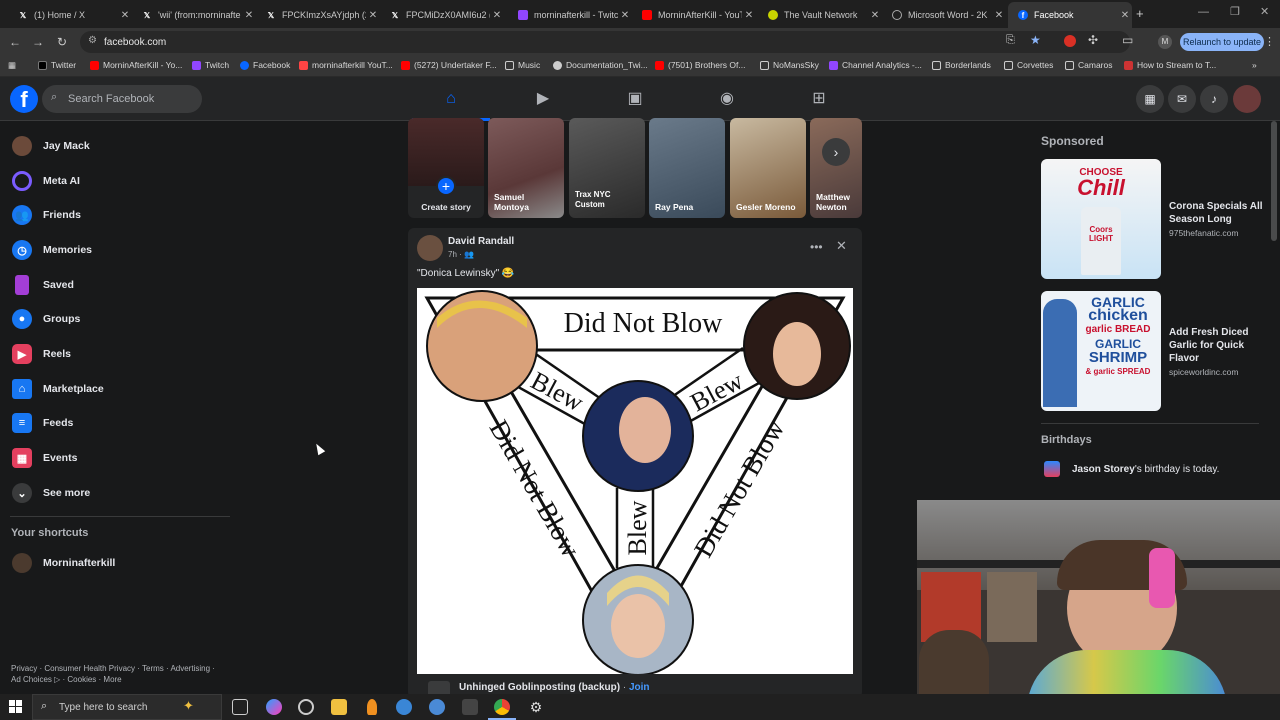  Describe the element at coordinates (265, 65) in the screenshot. I see `bookmark-facebook: Facebook` at that location.